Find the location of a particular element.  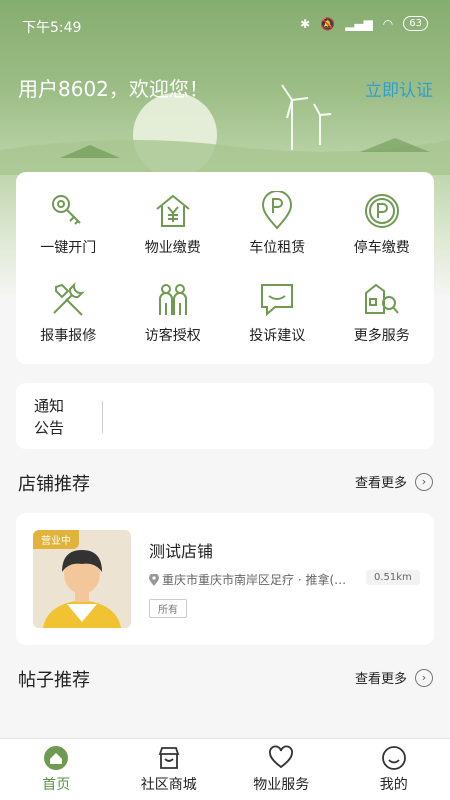

tab-mine: 我的 is located at coordinates (394, 769).